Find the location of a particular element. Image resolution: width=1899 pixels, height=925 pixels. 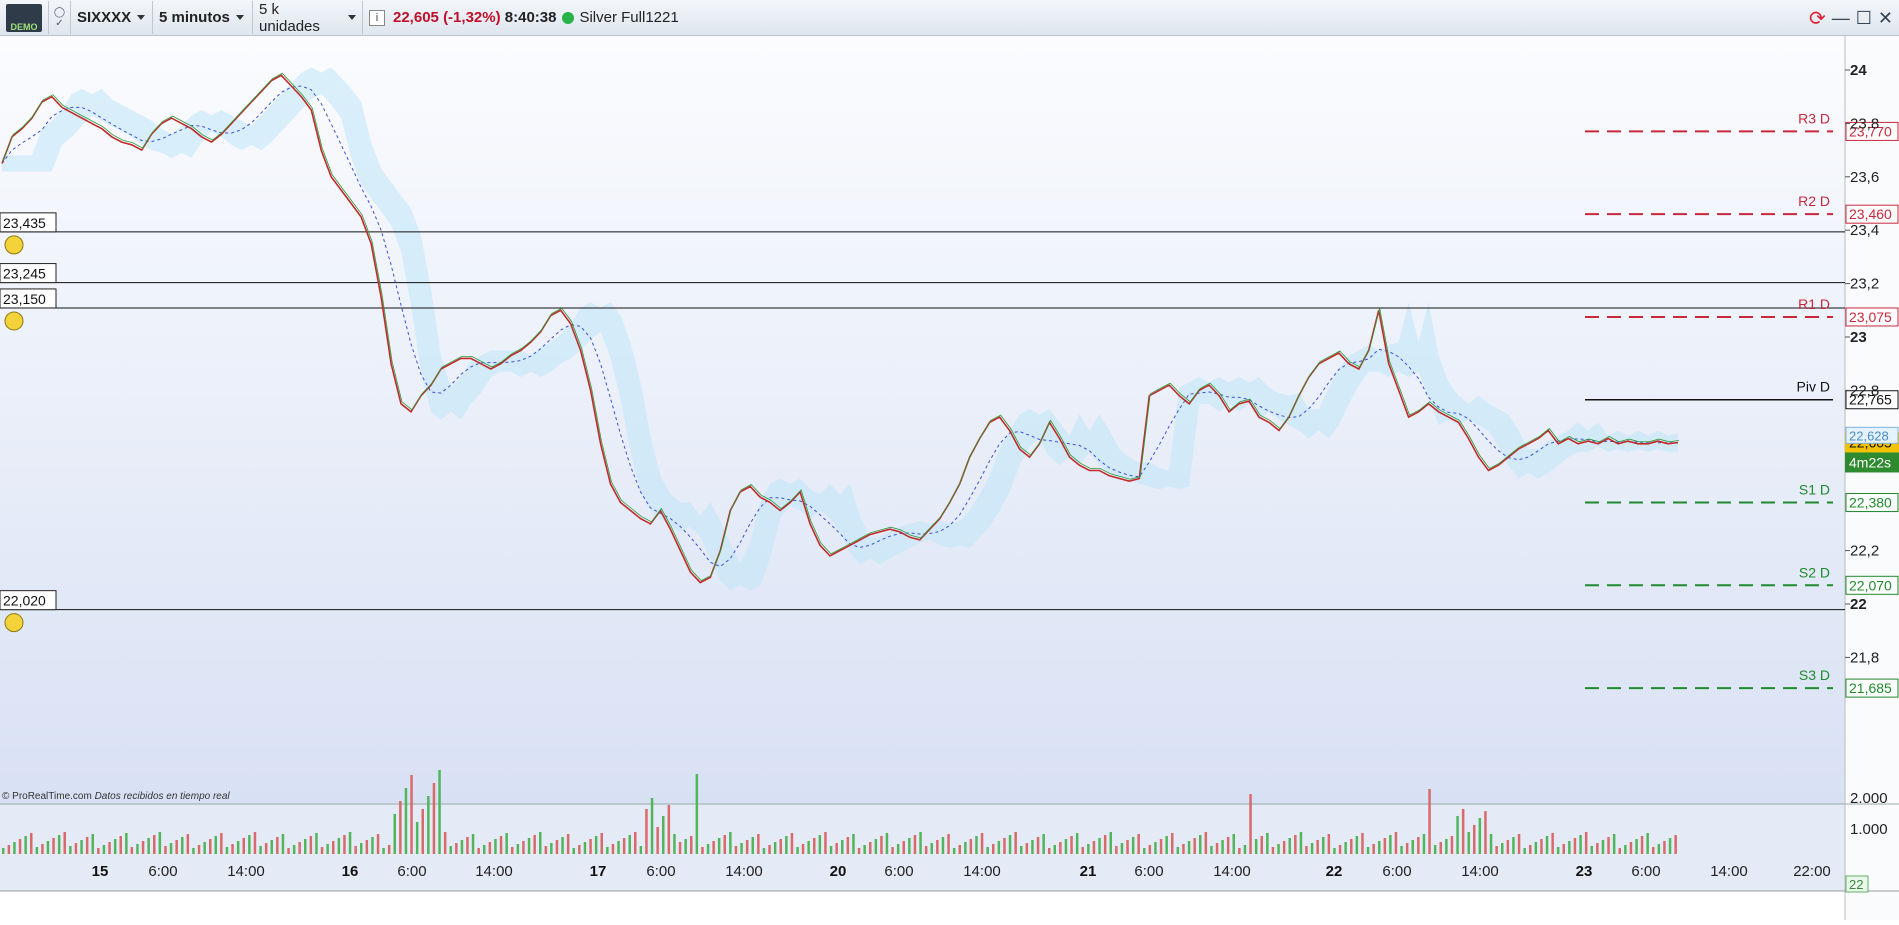

price-change: (-1,32%) is located at coordinates (472, 17).